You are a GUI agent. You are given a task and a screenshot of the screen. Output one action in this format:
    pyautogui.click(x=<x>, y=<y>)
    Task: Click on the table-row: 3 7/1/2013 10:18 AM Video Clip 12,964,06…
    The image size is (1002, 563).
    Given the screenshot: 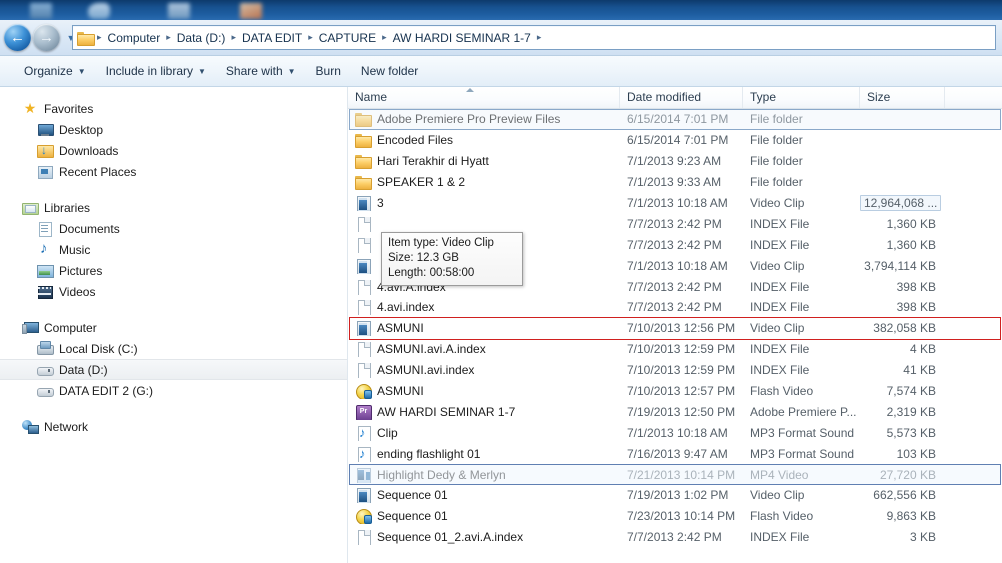 What is the action you would take?
    pyautogui.click(x=675, y=203)
    